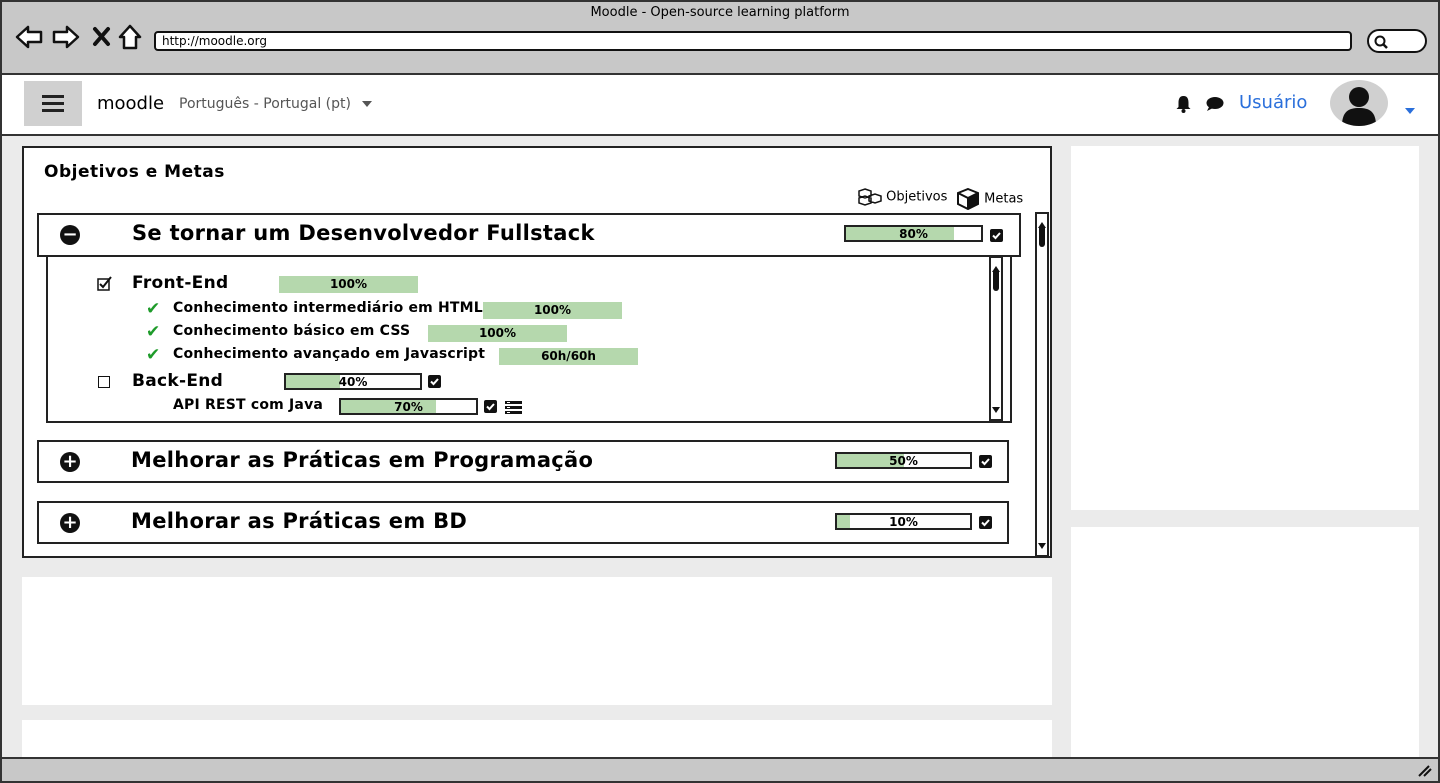 Image resolution: width=1440 pixels, height=783 pixels. I want to click on goal-progress-bar: 80%, so click(913, 233).